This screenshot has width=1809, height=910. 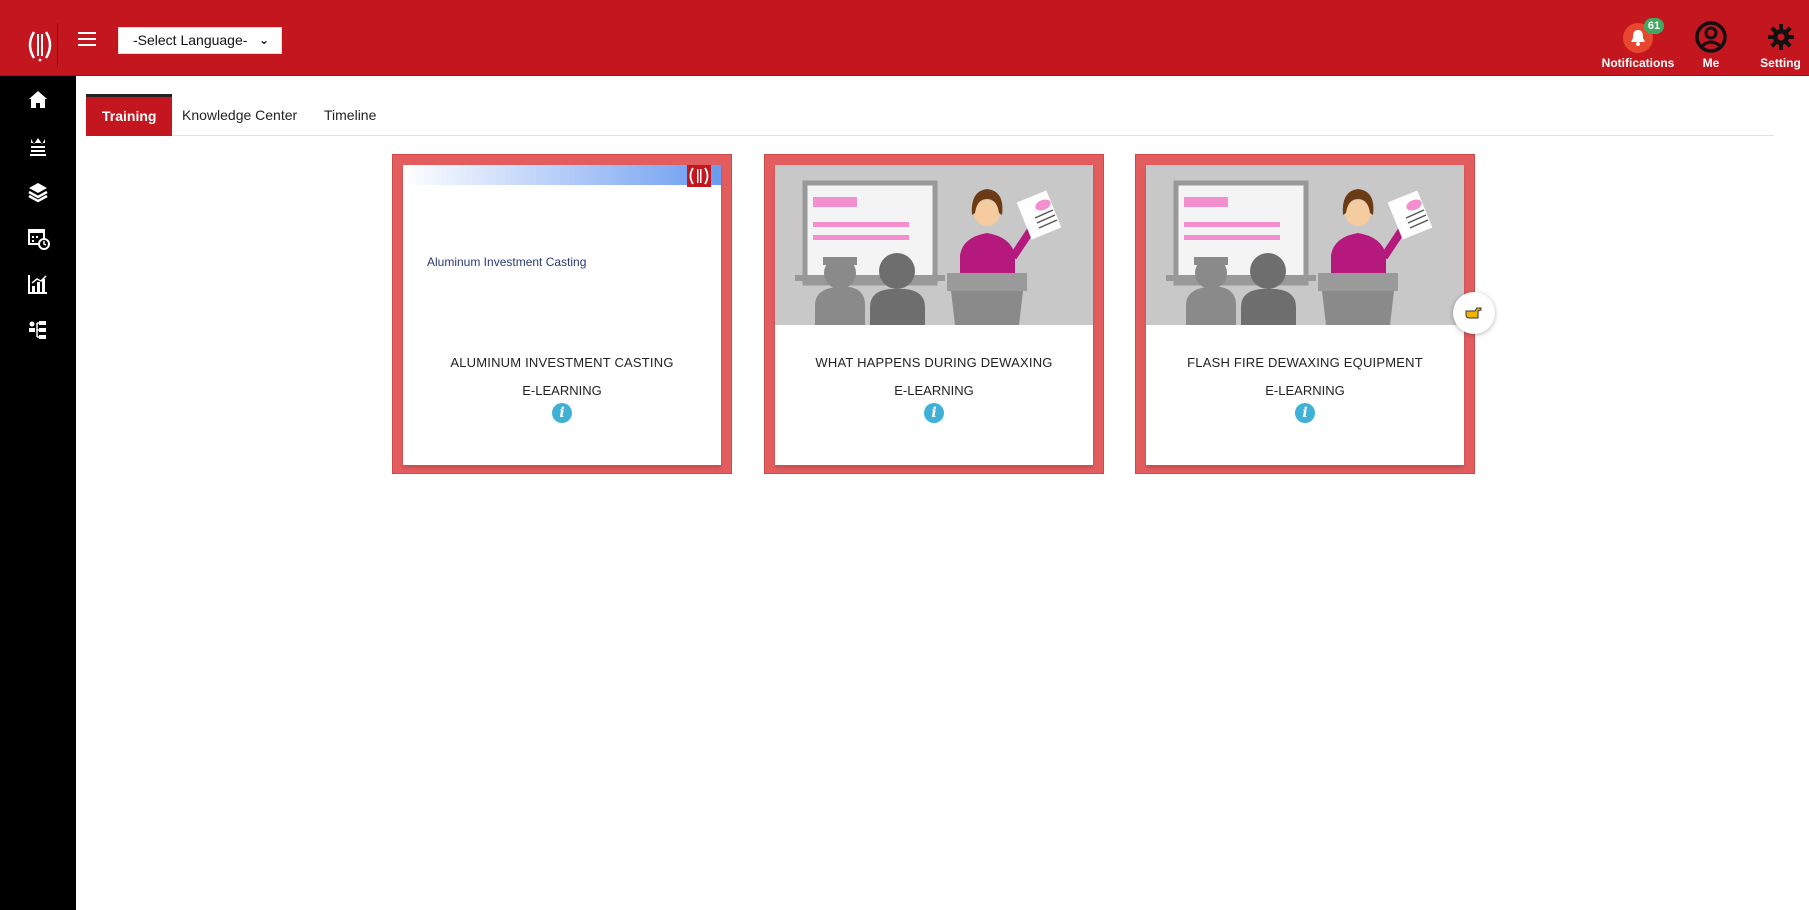 What do you see at coordinates (562, 362) in the screenshot?
I see `course-title: ALUMINUM INVESTMENT CASTING` at bounding box center [562, 362].